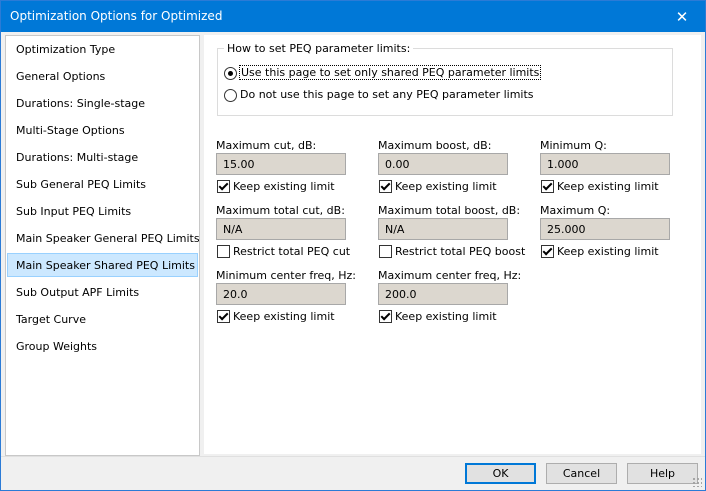 This screenshot has width=706, height=491. What do you see at coordinates (449, 210) in the screenshot?
I see `max-total-boost-label: Maximum total boost, dB:` at bounding box center [449, 210].